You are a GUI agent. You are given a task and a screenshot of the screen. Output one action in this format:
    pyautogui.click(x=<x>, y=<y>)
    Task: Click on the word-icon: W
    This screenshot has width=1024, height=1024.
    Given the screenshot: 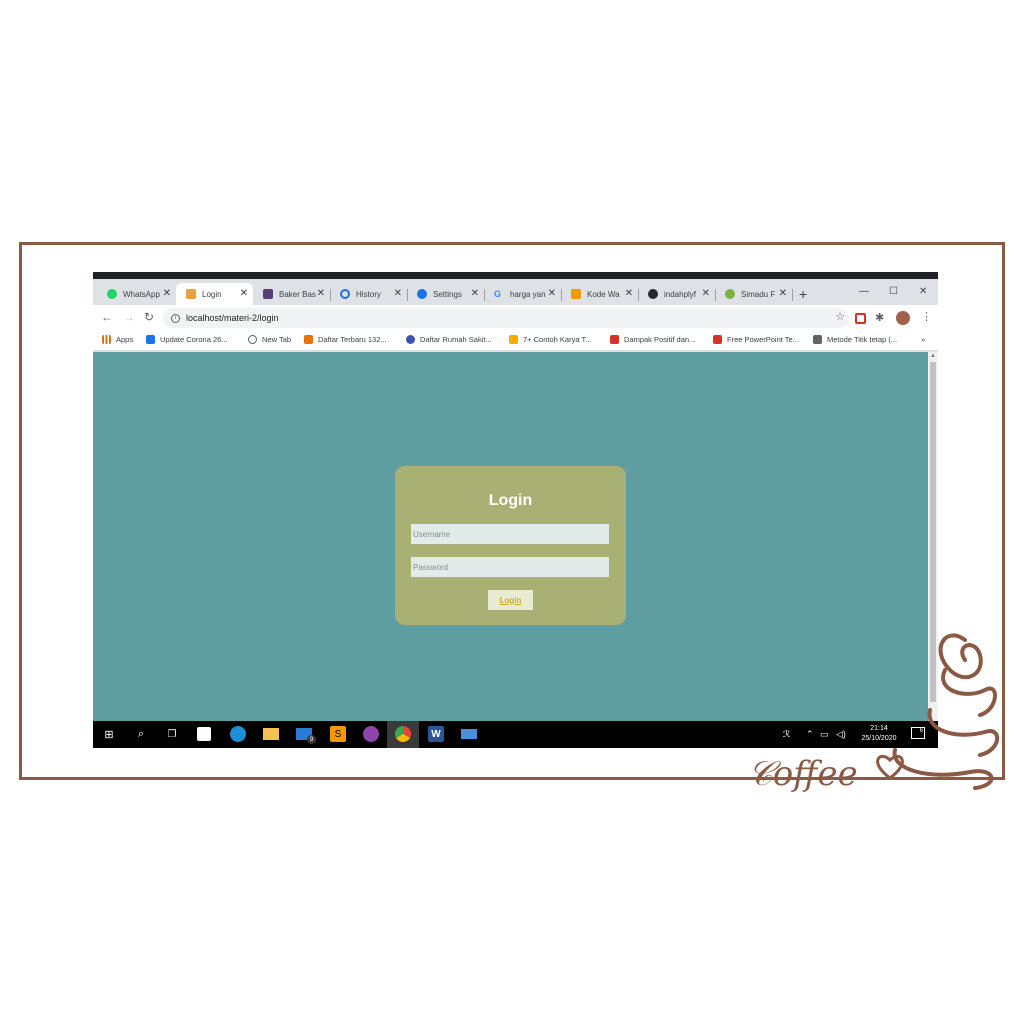 What is the action you would take?
    pyautogui.click(x=436, y=734)
    